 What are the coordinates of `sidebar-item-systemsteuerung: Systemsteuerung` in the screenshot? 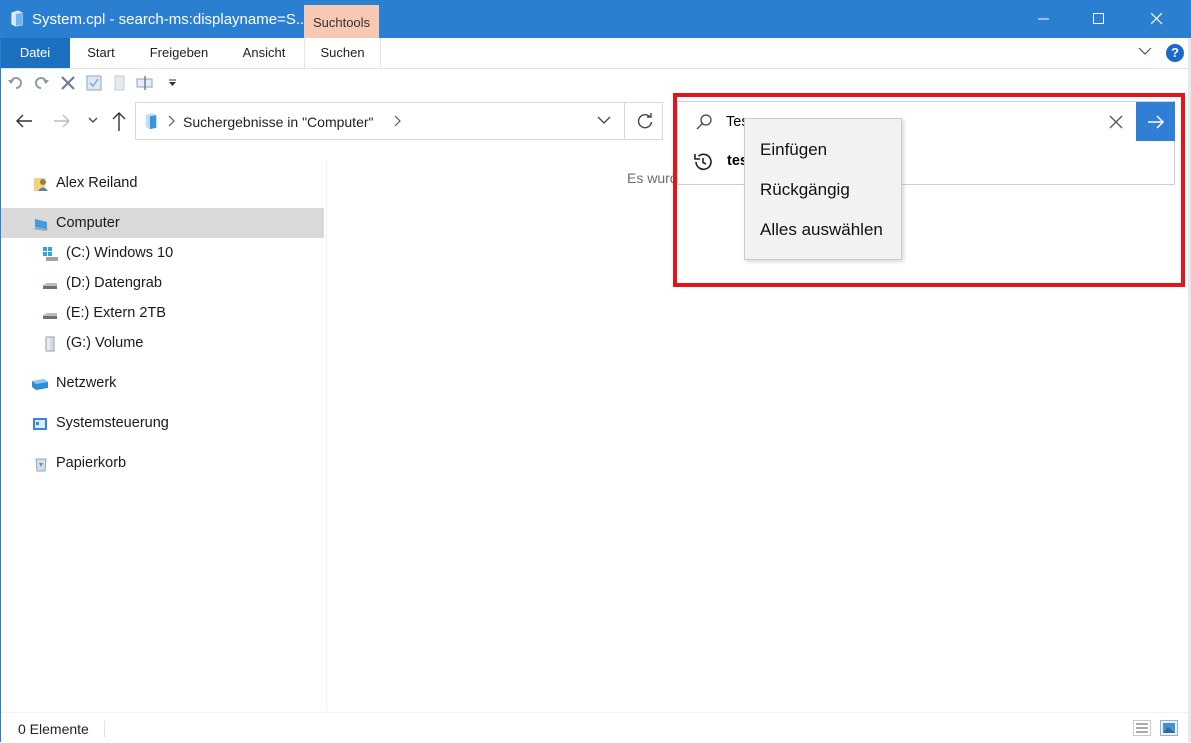 It's located at (162, 423).